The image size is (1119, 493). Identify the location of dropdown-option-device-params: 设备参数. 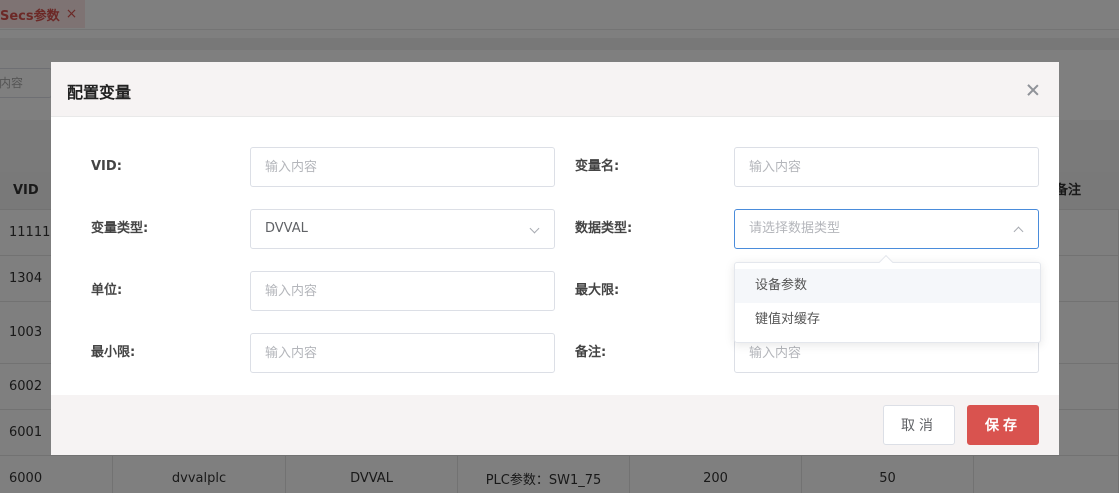
(887, 286).